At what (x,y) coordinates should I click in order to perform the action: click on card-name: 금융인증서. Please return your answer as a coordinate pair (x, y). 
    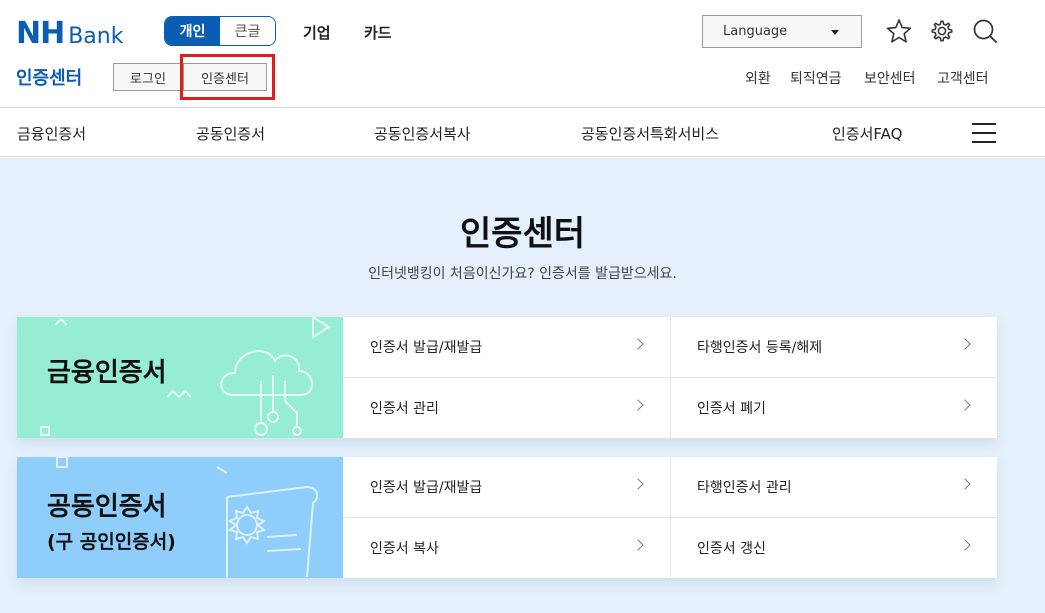
    Looking at the image, I should click on (107, 373).